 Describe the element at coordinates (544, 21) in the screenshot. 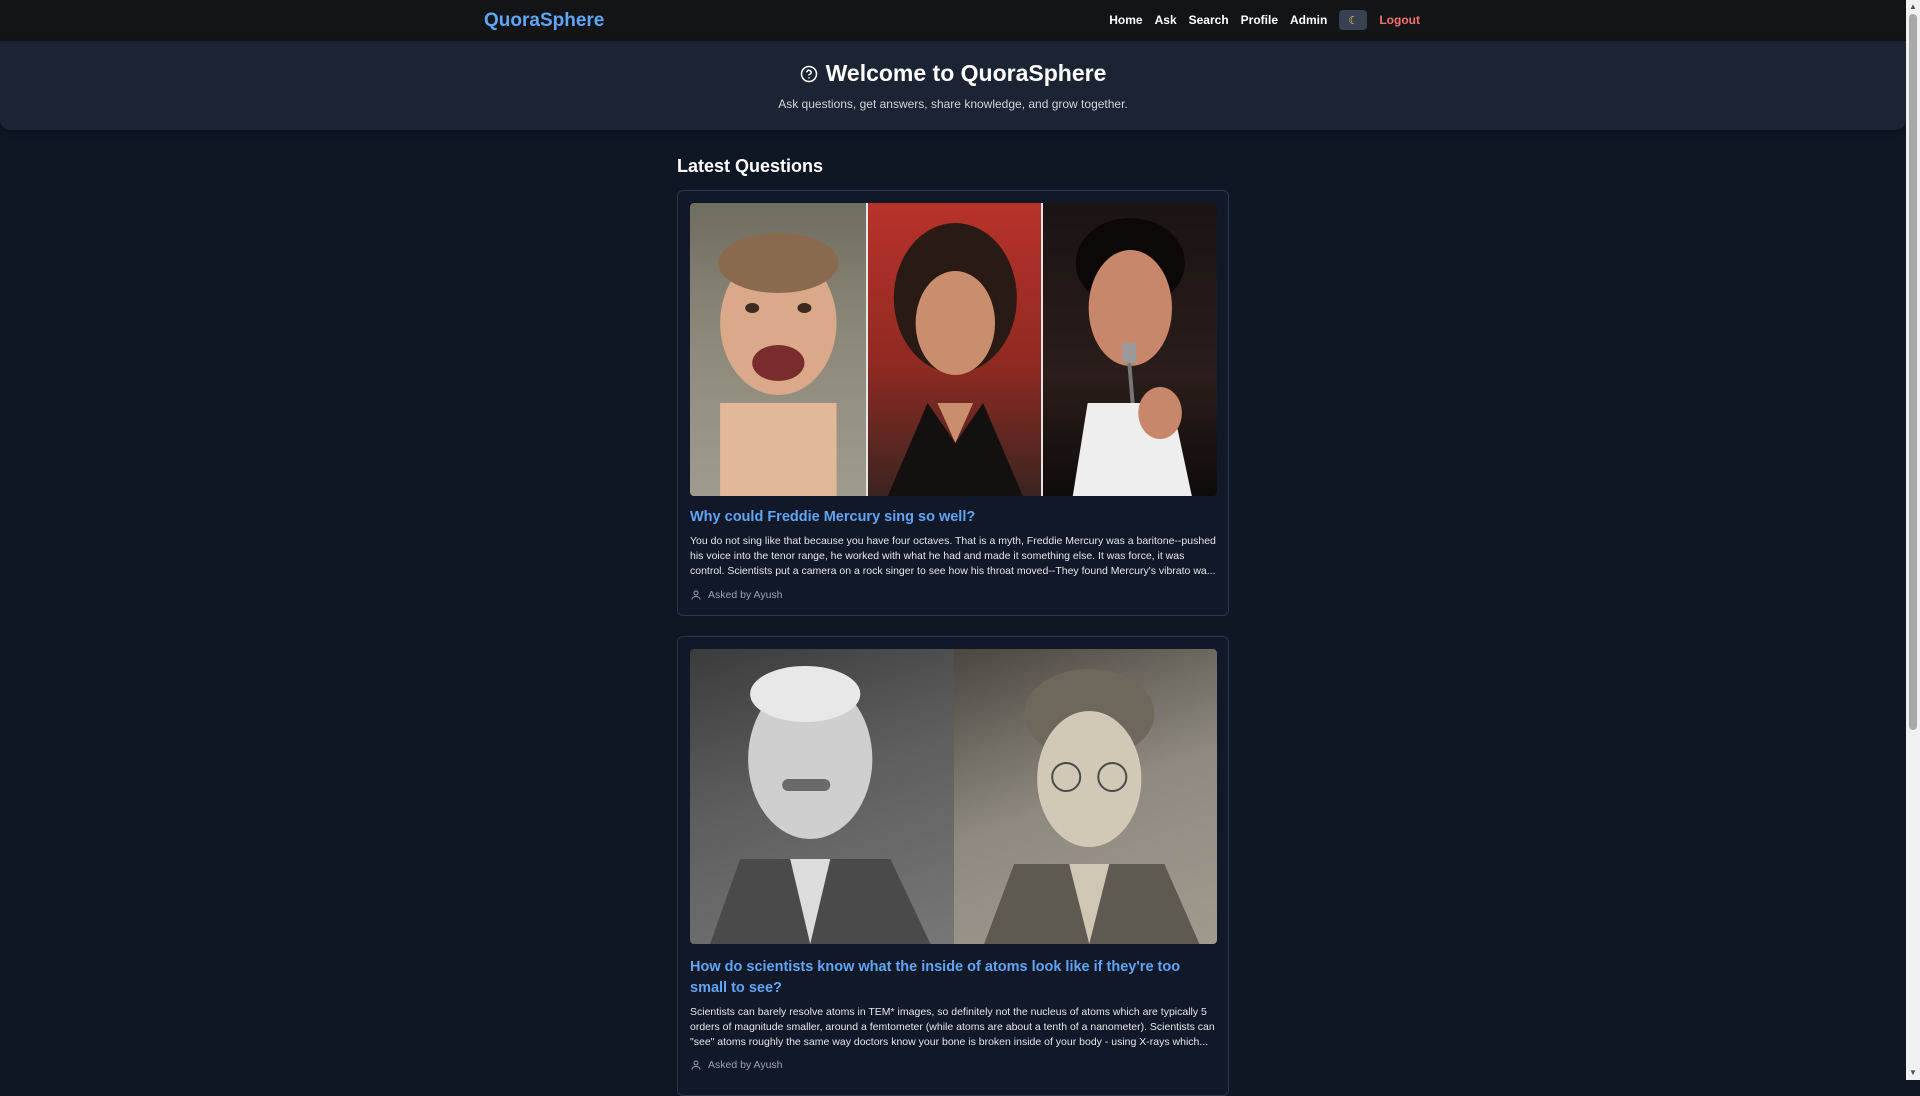

I see `brand-logo: QuoraSphere` at that location.